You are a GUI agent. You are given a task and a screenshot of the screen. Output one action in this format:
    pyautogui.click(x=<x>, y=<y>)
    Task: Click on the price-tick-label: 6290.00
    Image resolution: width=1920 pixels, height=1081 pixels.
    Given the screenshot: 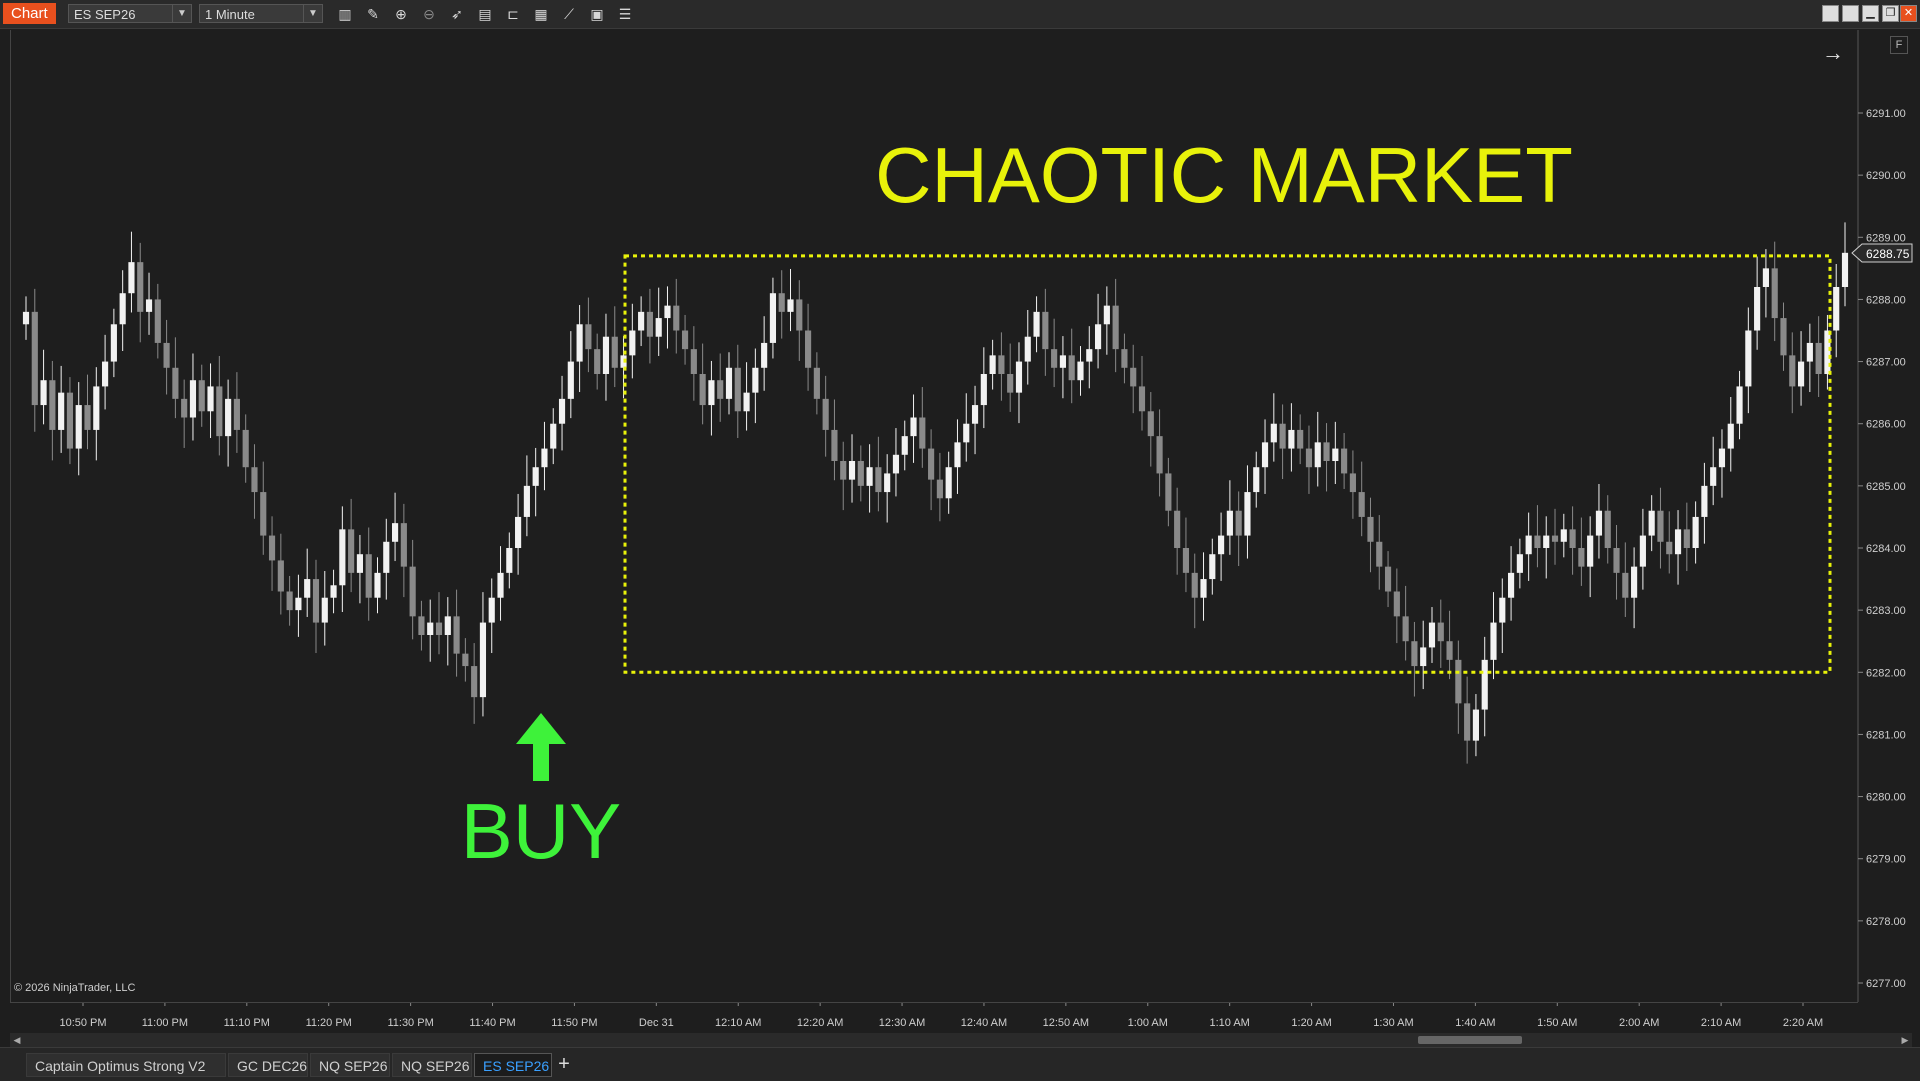 What is the action you would take?
    pyautogui.click(x=1886, y=176)
    